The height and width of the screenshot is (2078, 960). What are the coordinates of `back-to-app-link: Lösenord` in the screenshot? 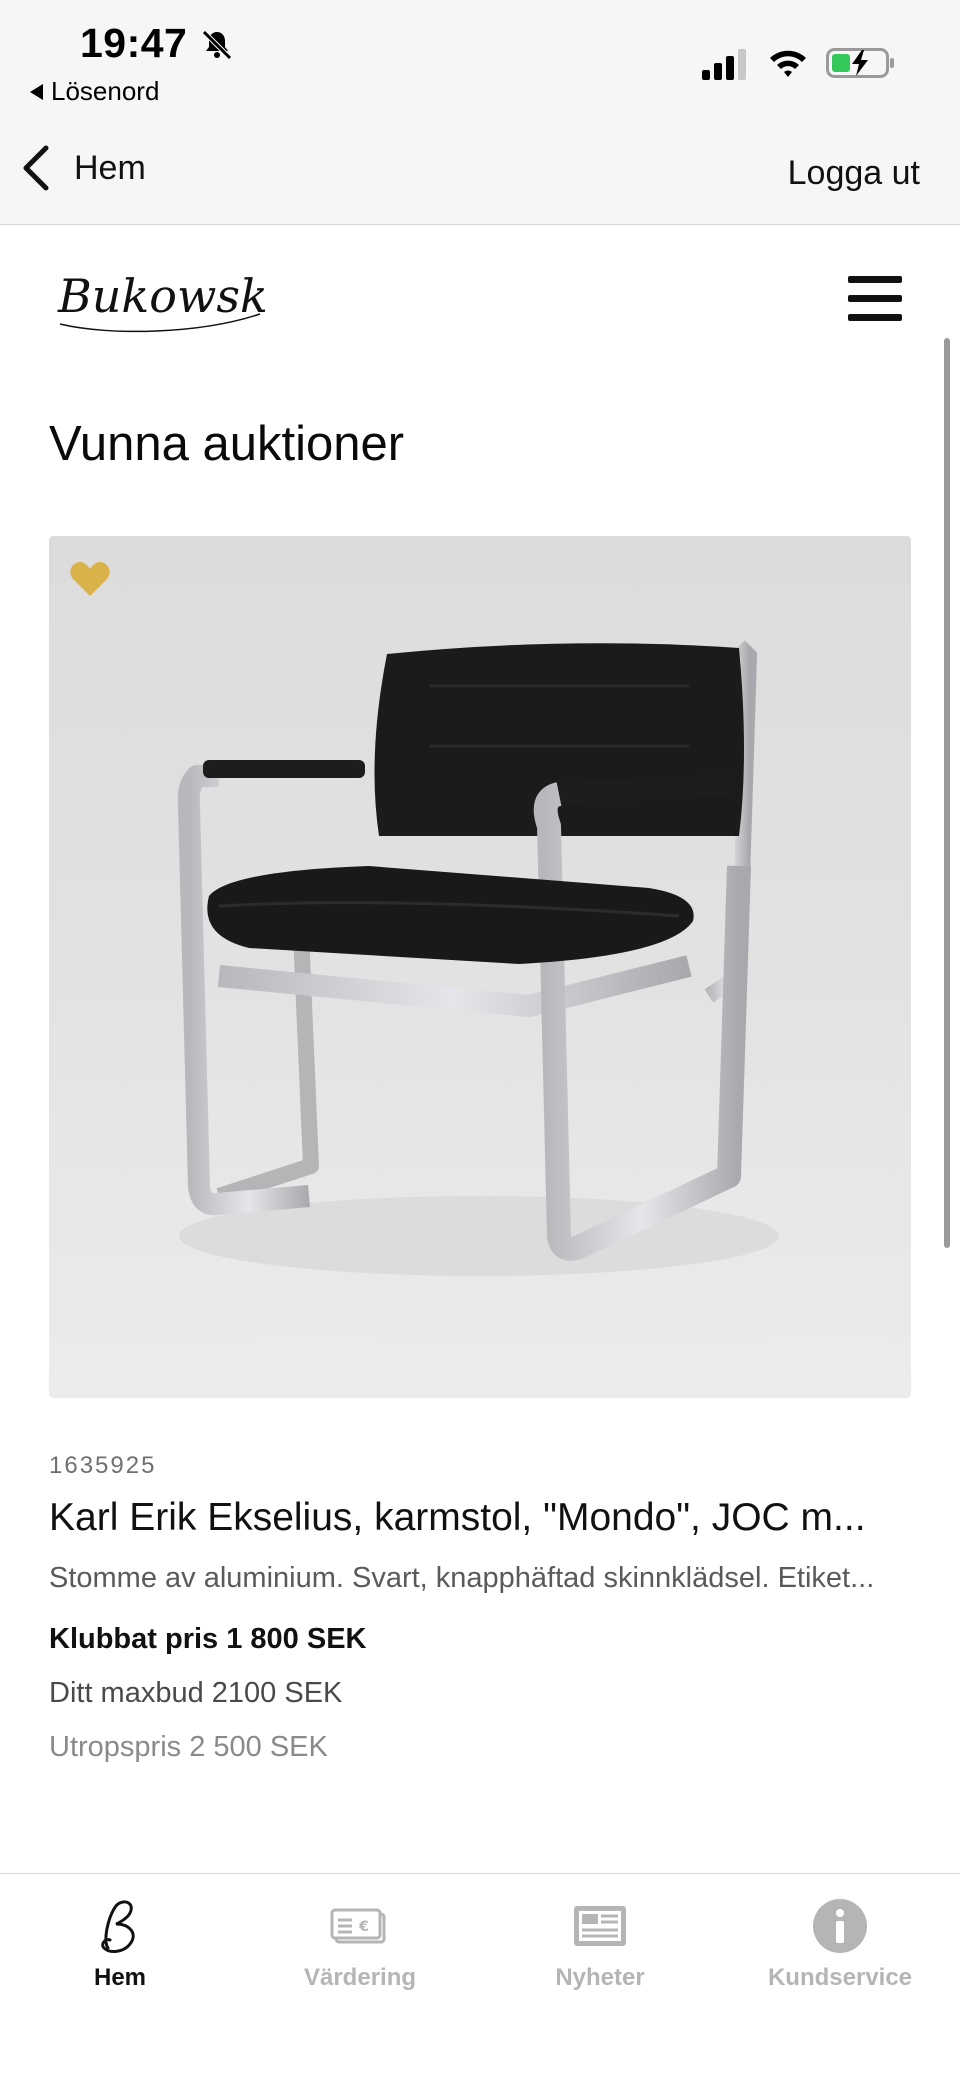 It's located at (94, 91).